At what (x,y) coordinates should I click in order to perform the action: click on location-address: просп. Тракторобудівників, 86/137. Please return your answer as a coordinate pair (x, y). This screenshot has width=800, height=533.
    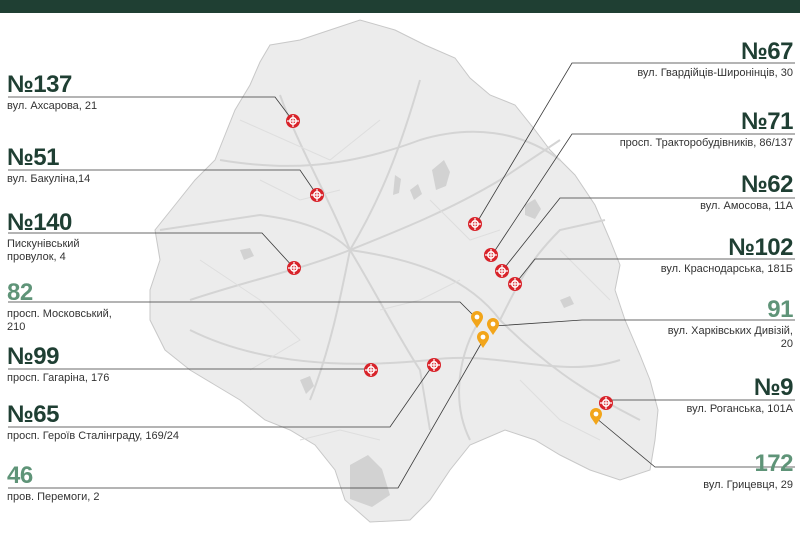
    Looking at the image, I should click on (706, 143).